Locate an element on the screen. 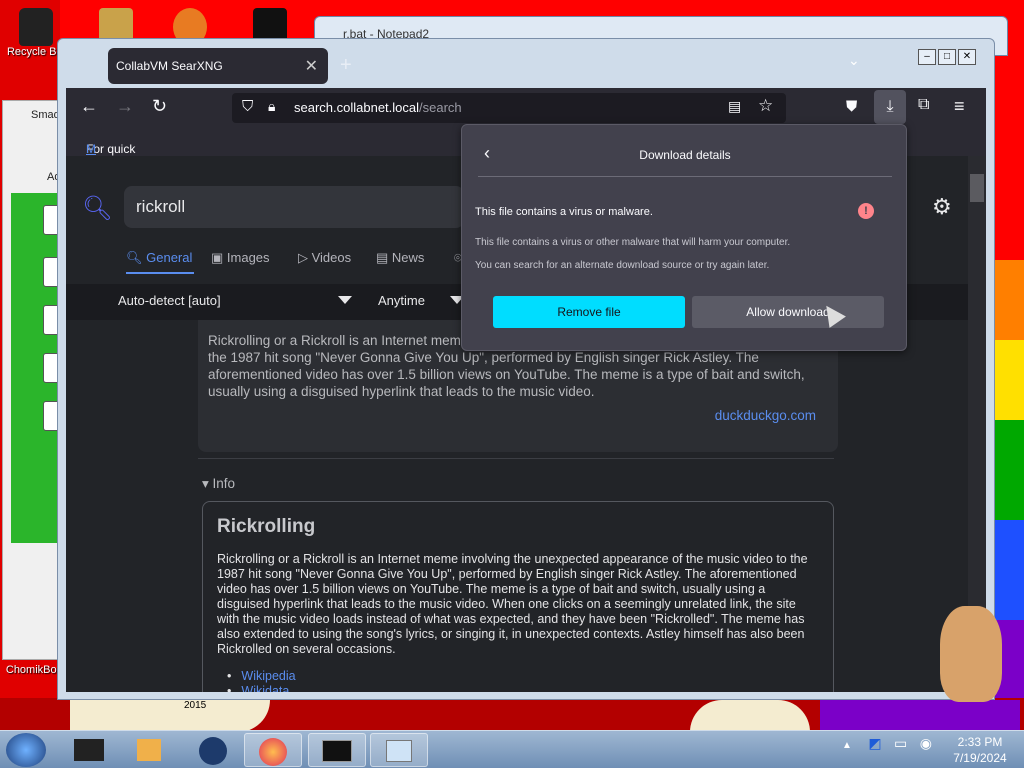  bookmark-star-icon: ☆ is located at coordinates (765, 106).